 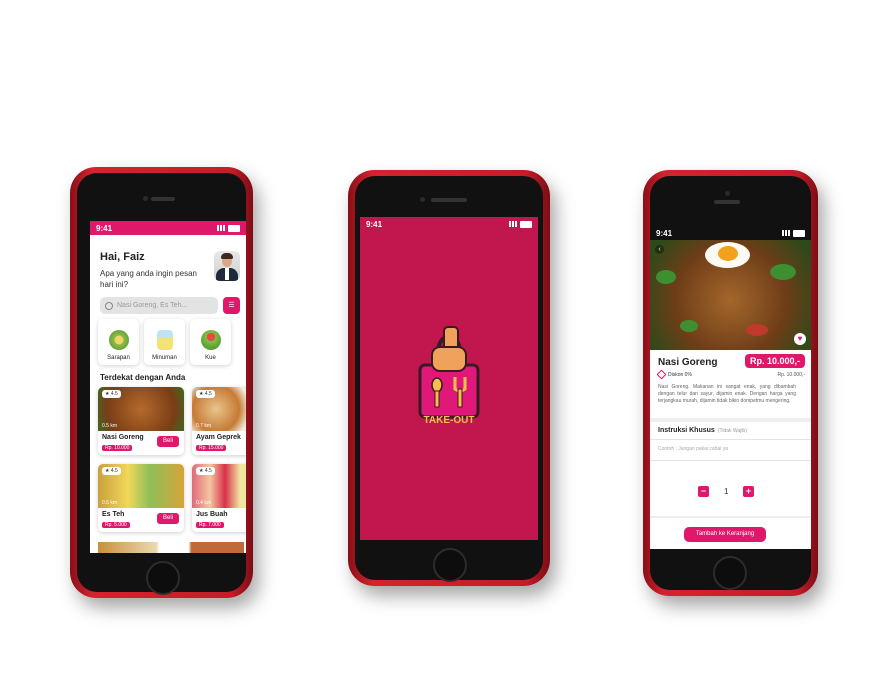 What do you see at coordinates (204, 503) in the screenshot?
I see `distance-label: 0.4 km` at bounding box center [204, 503].